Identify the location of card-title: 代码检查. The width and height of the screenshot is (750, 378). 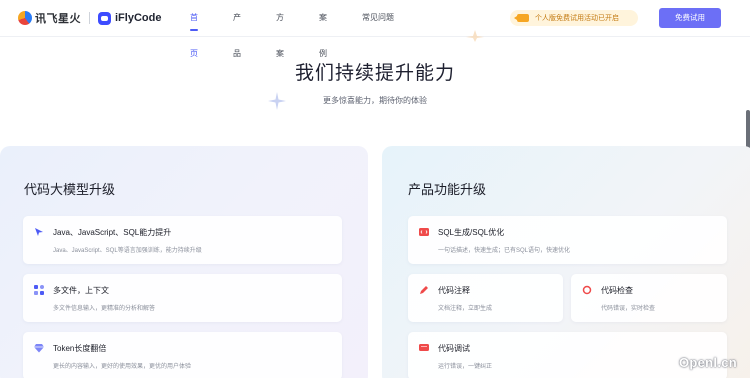
(617, 290).